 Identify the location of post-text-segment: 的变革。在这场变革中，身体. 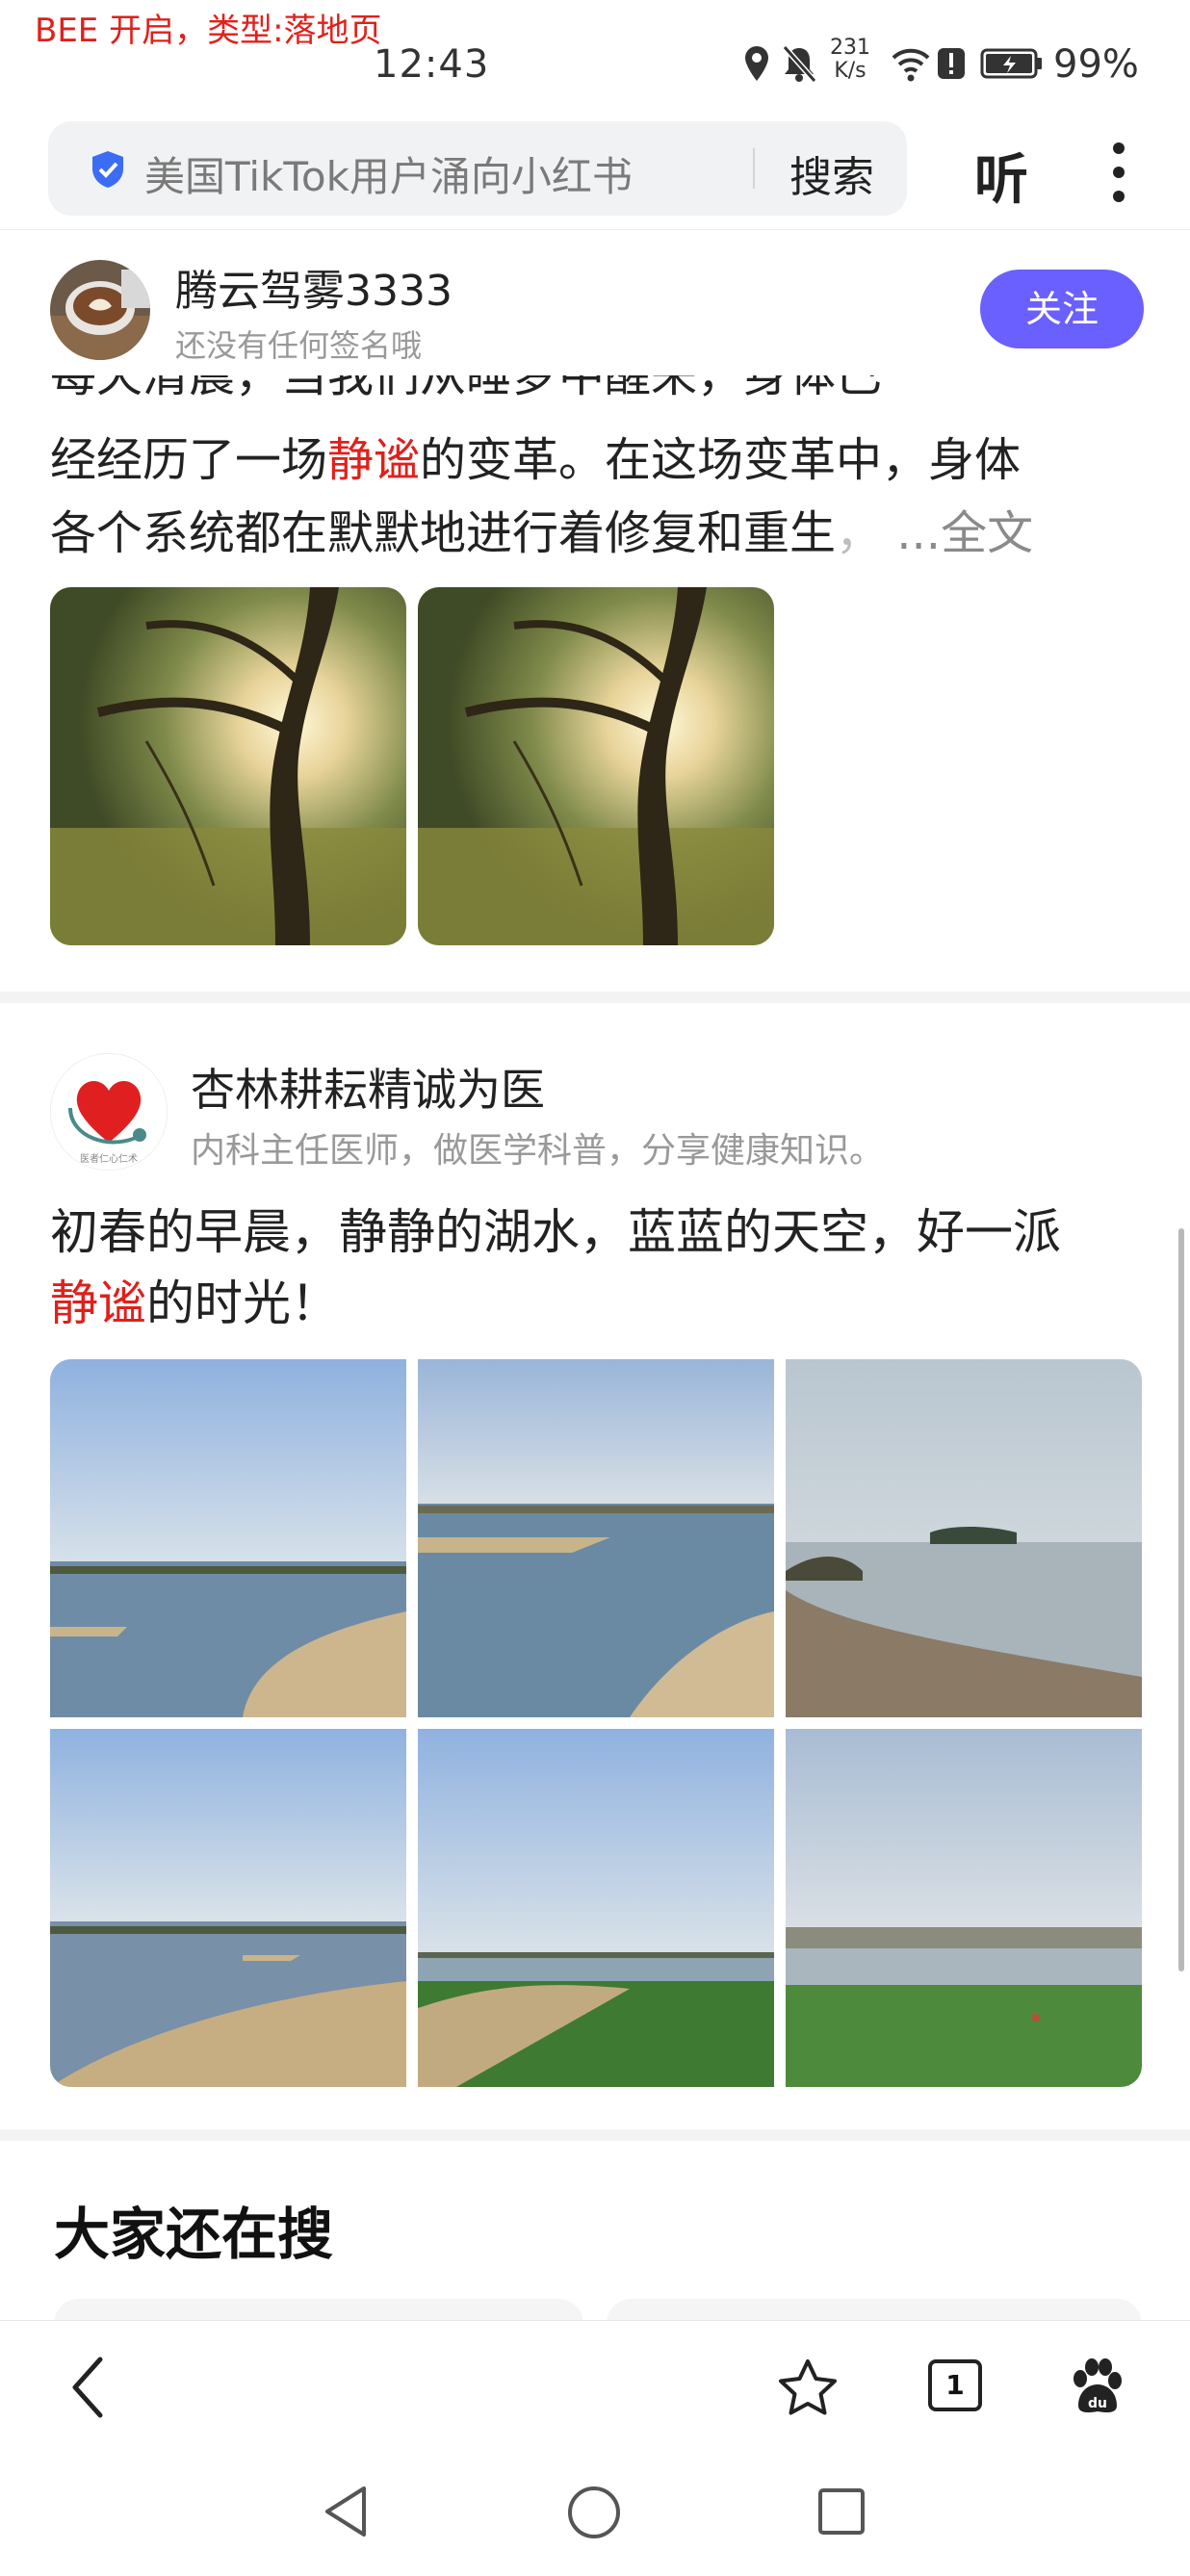
(721, 460).